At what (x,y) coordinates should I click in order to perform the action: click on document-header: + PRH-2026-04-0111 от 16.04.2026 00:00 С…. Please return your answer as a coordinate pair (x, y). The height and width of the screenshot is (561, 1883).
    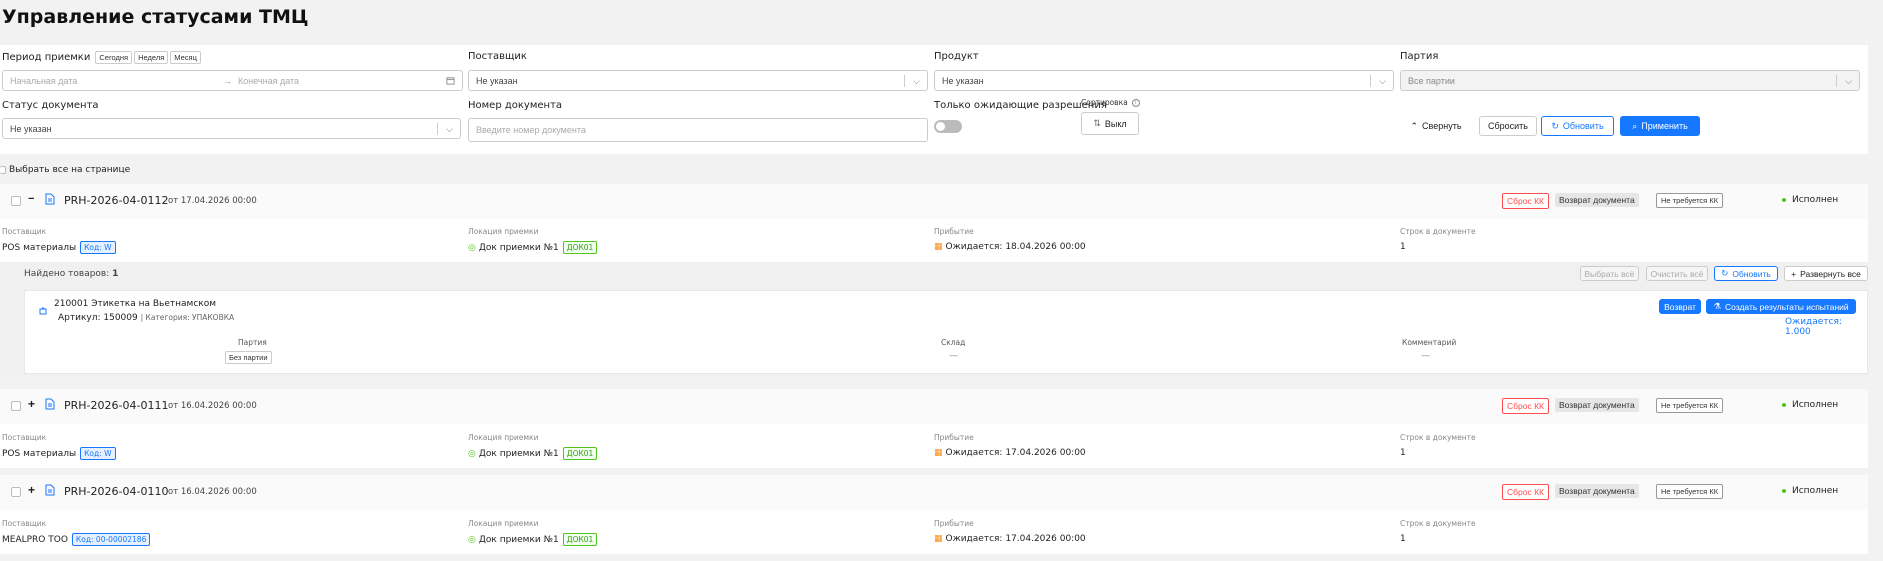
    Looking at the image, I should click on (934, 406).